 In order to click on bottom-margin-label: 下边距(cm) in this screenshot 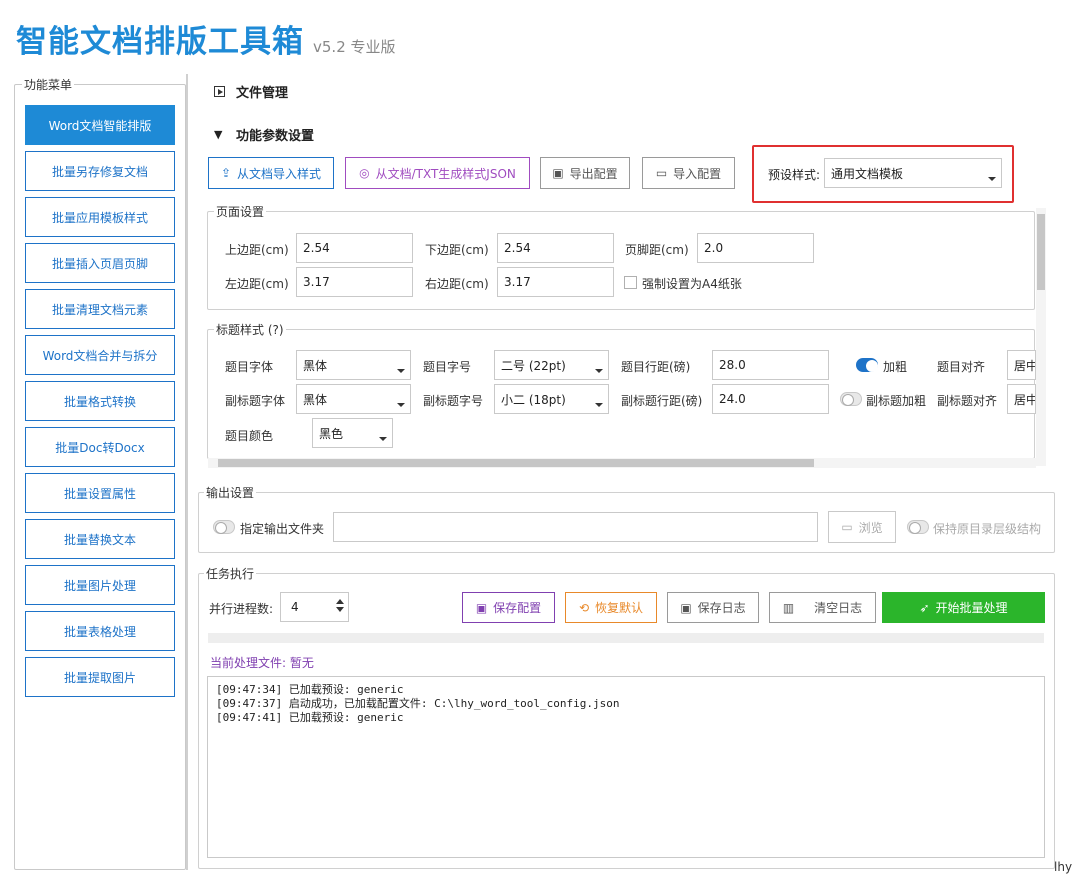, I will do `click(457, 250)`.